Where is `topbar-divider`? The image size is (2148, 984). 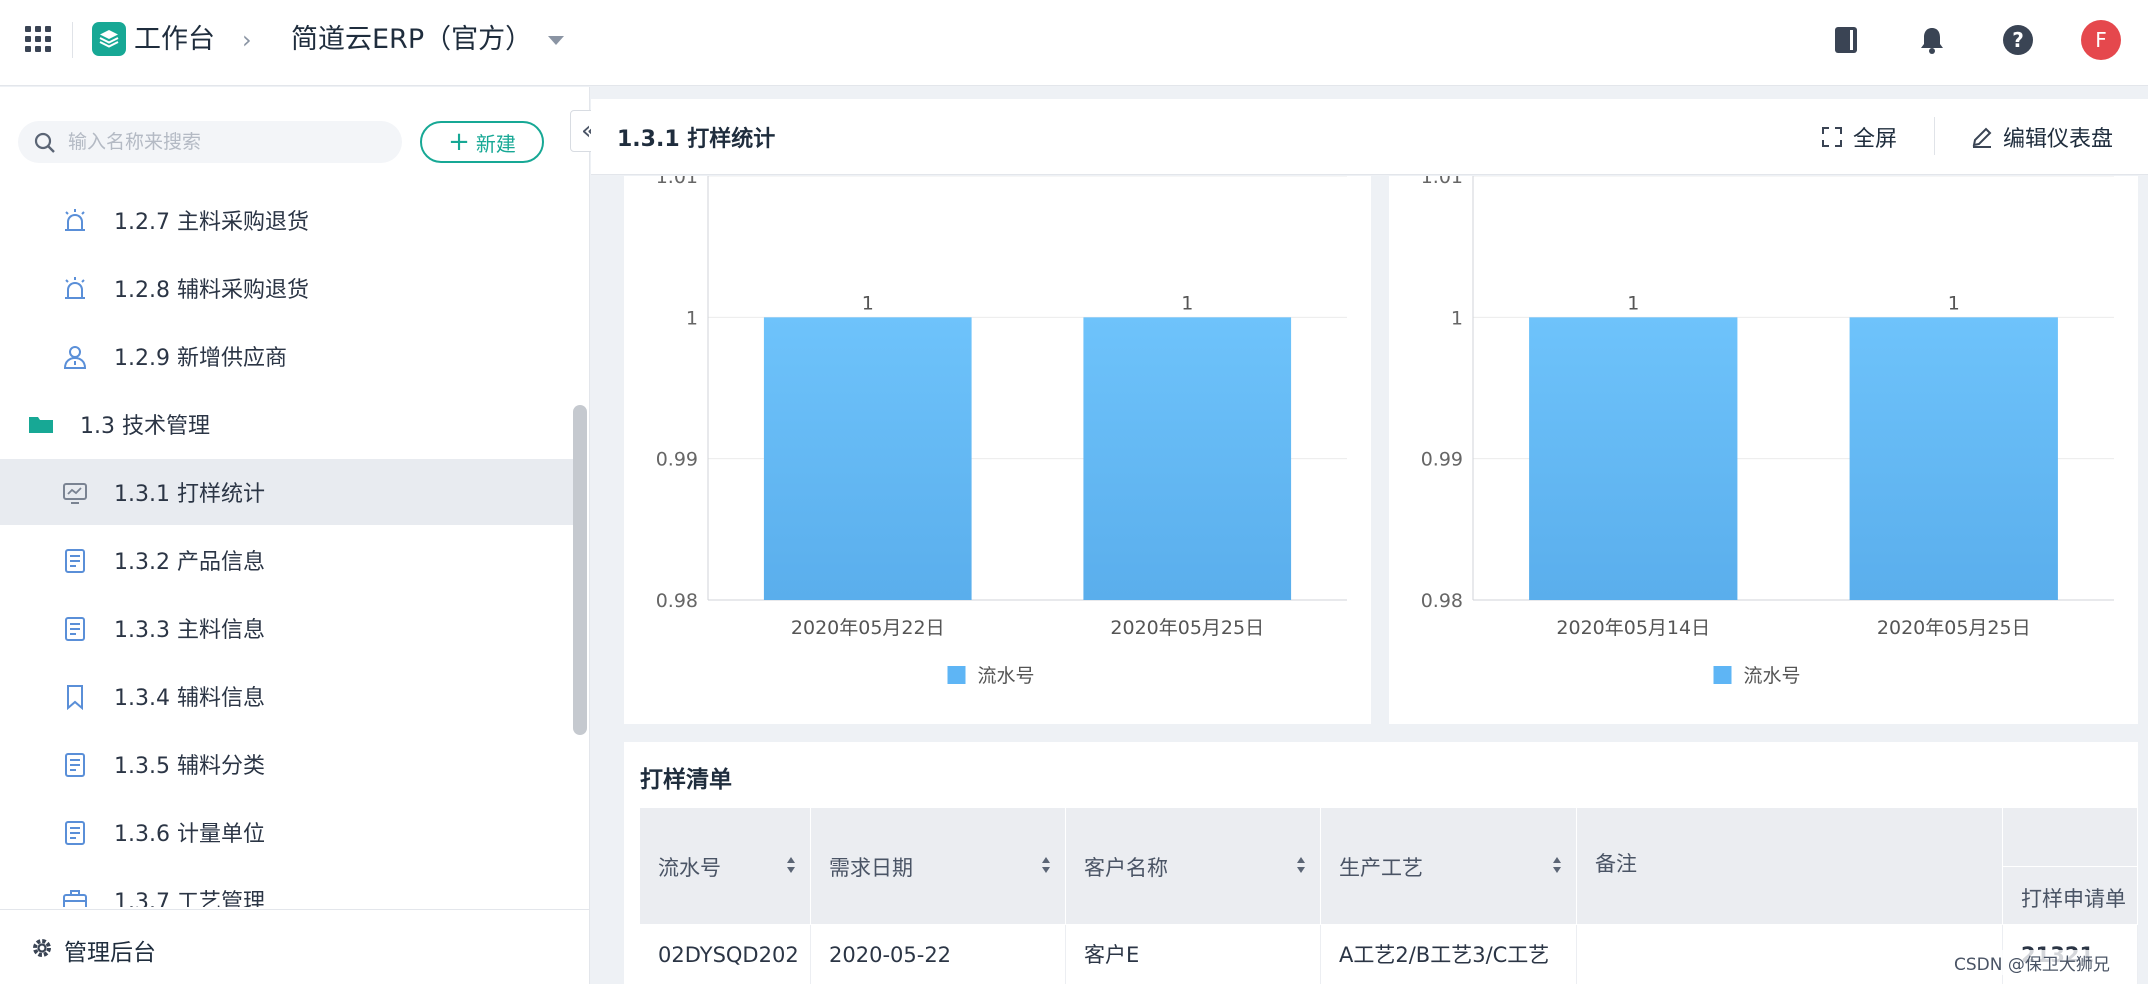
topbar-divider is located at coordinates (72, 40).